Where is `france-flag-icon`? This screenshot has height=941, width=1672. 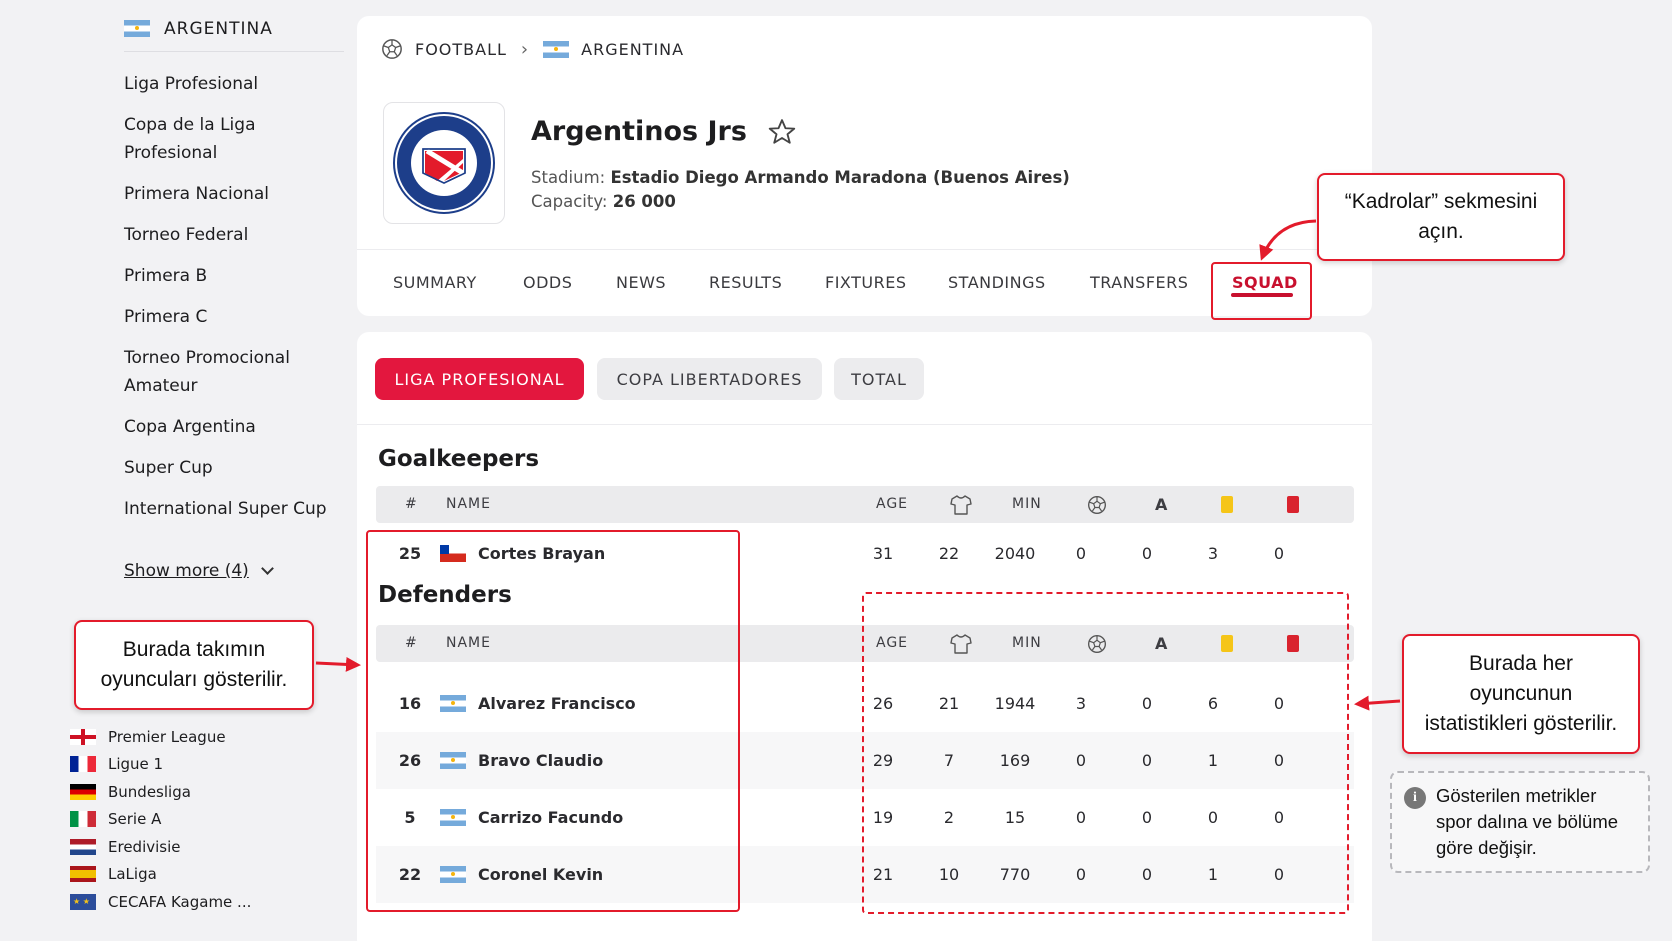
france-flag-icon is located at coordinates (83, 764).